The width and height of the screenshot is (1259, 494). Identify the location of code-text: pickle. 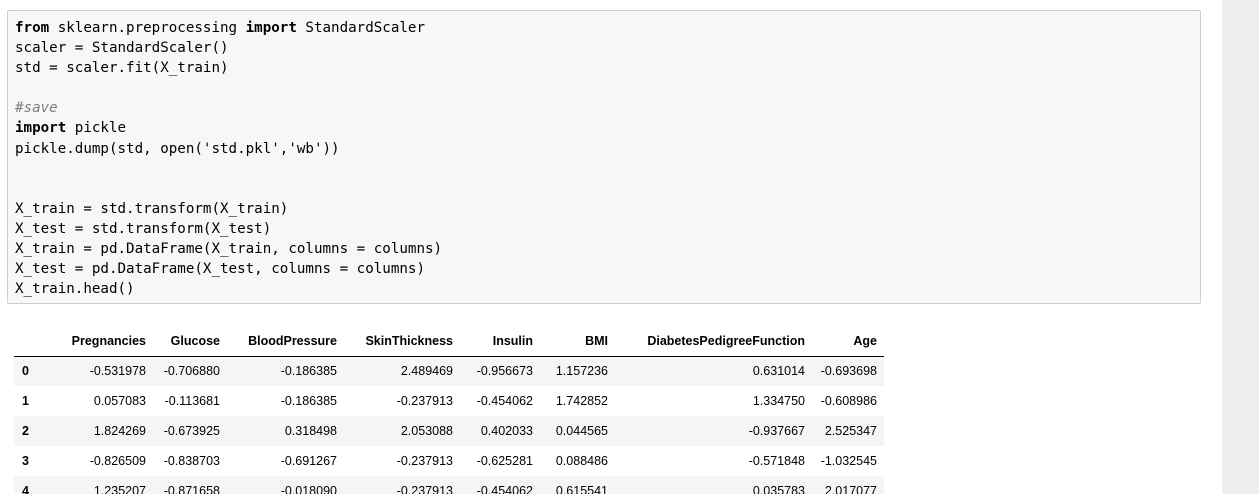
(96, 128).